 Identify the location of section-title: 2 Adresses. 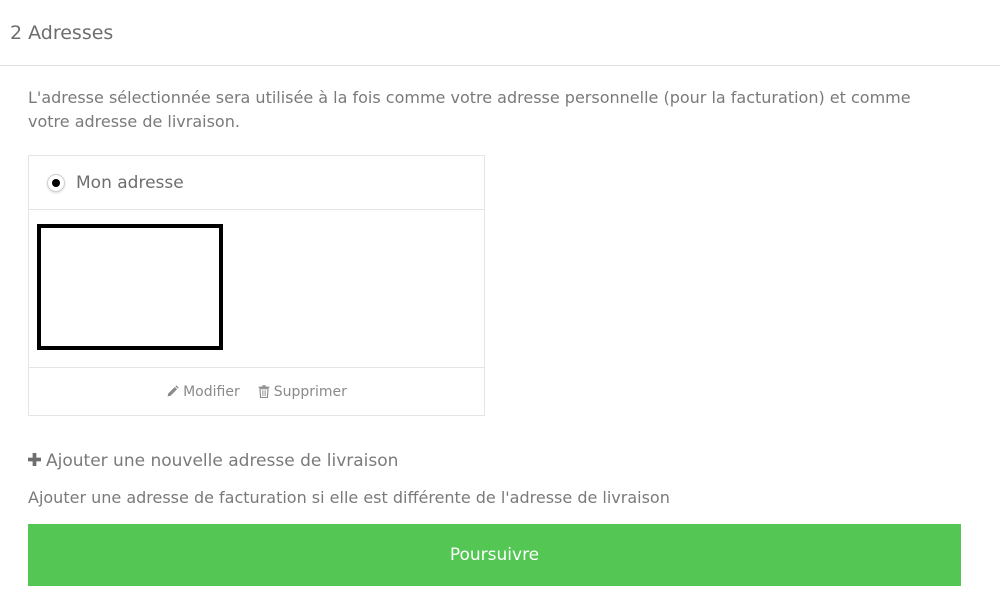
(62, 32).